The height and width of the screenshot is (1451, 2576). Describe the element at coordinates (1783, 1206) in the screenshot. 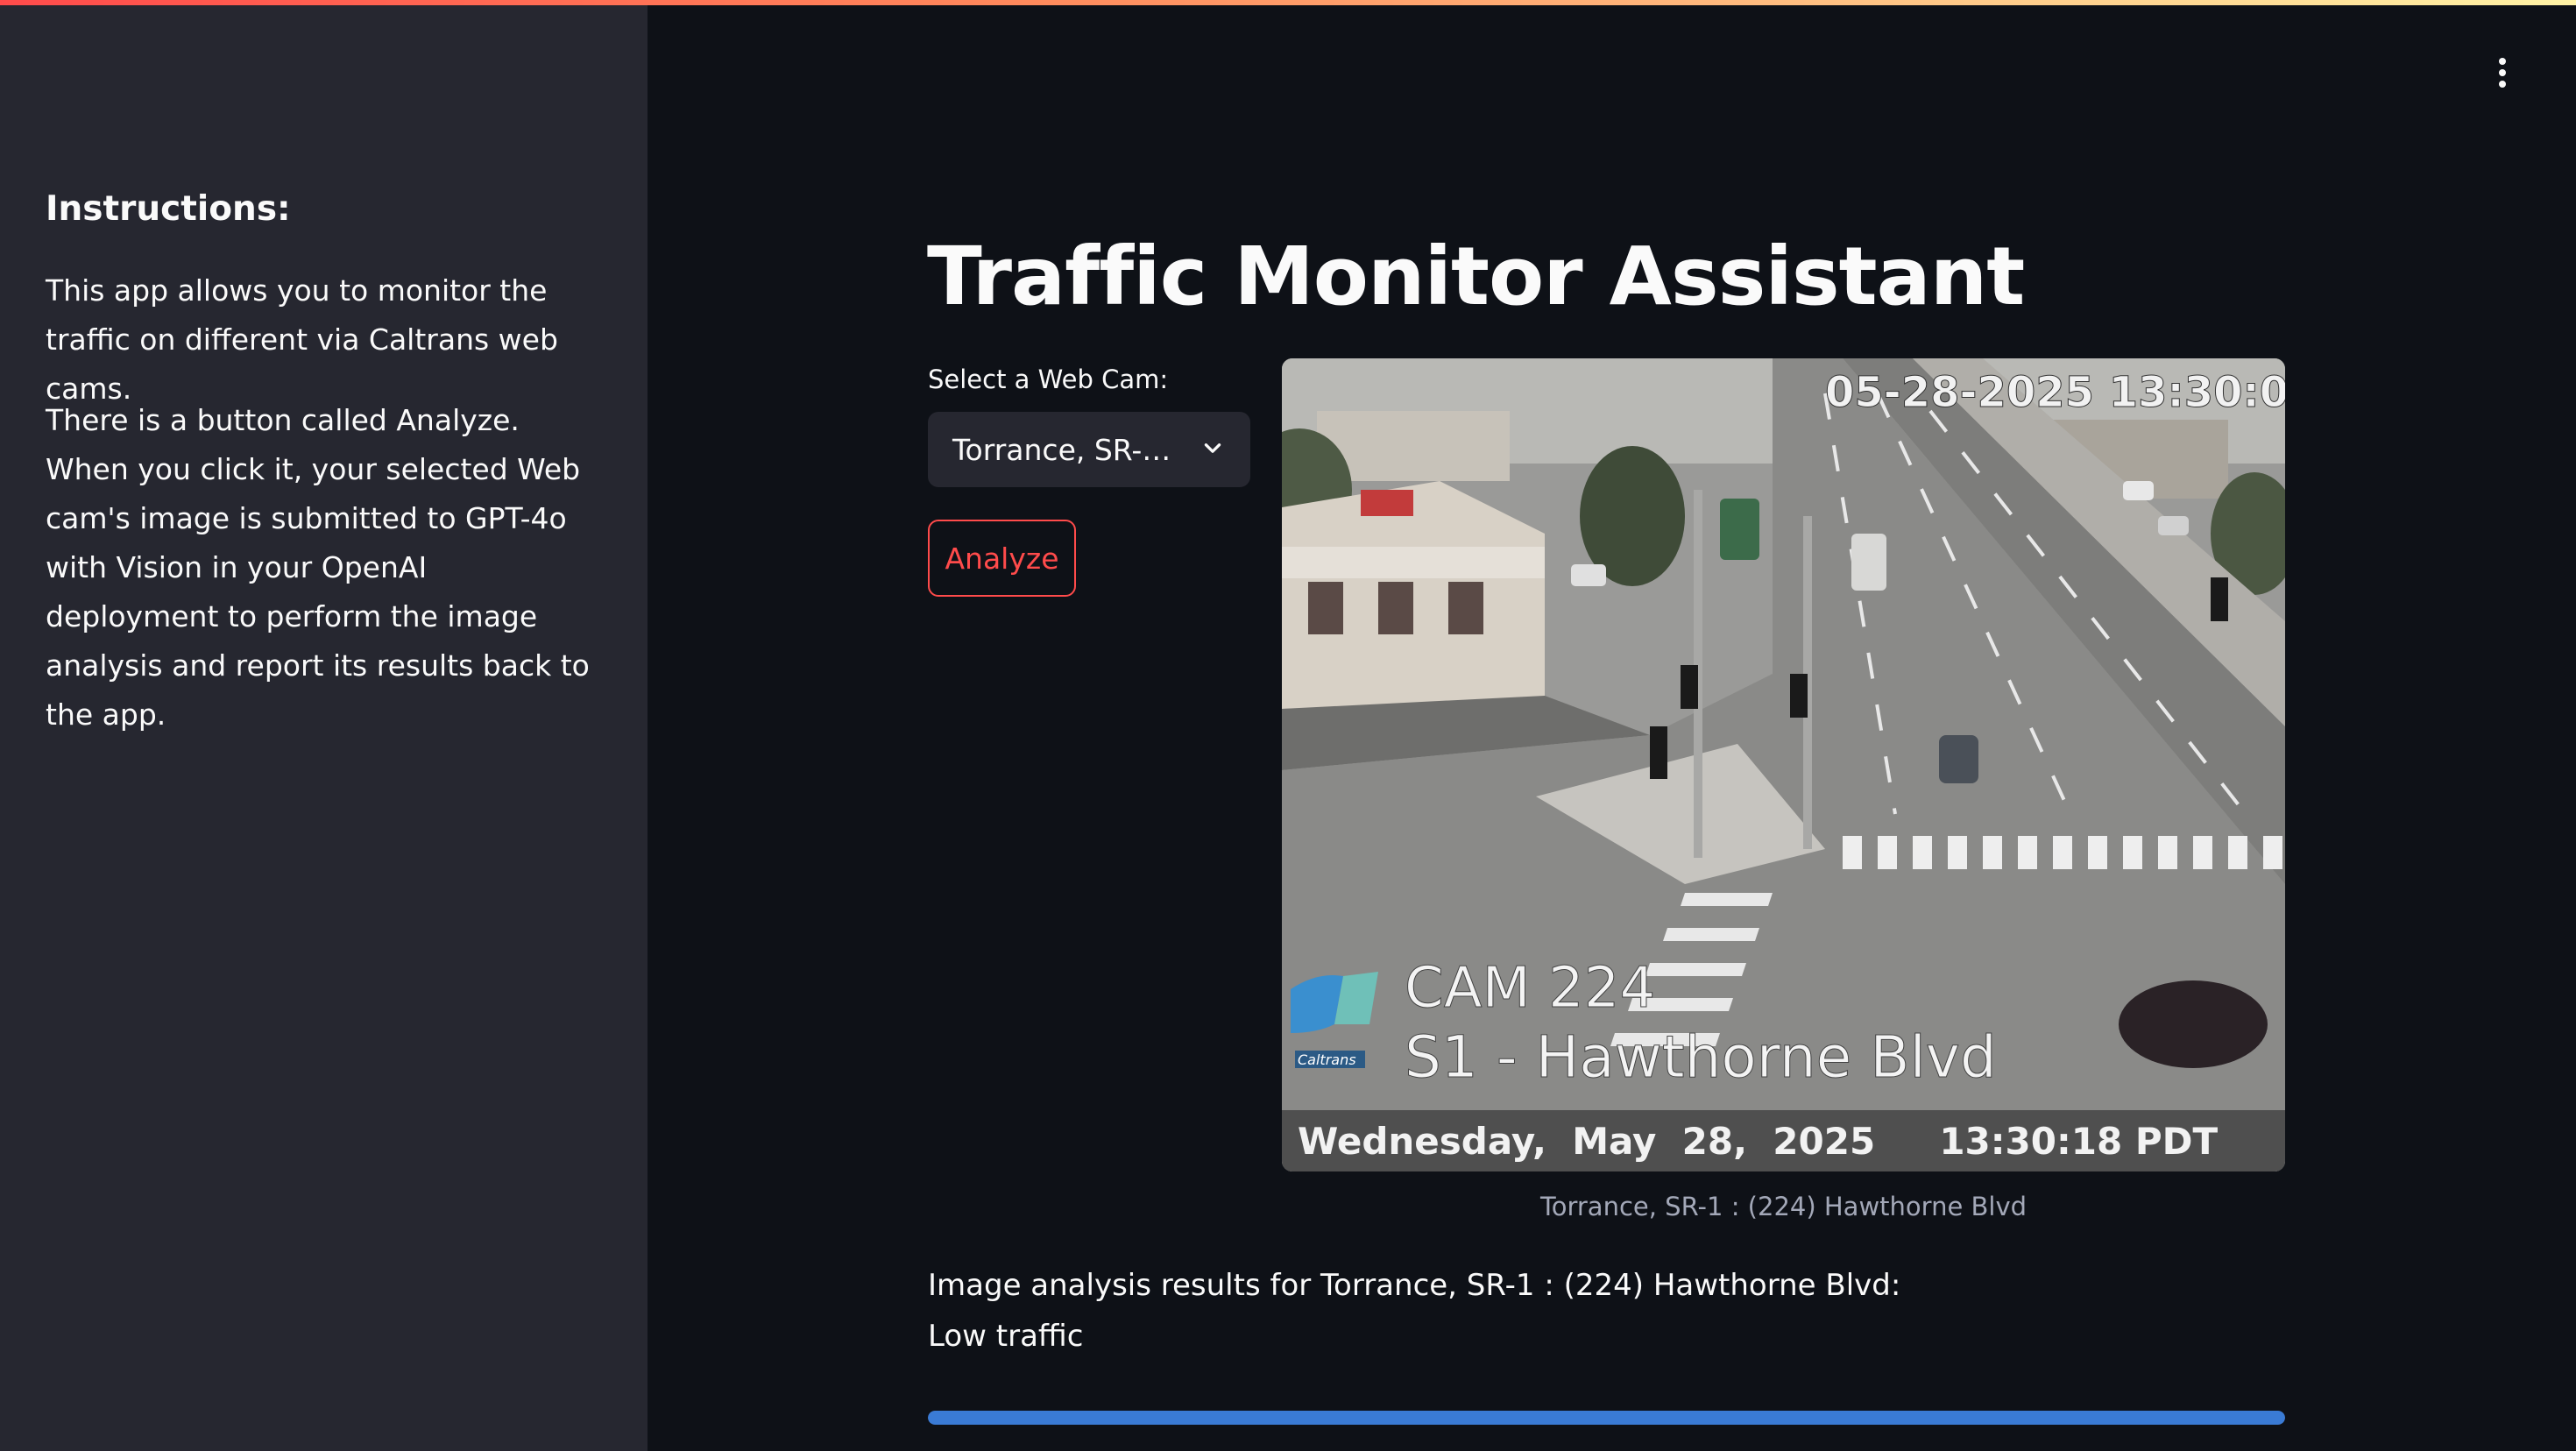

I see `webcam-caption: Torrance, SR-1 : (224) Hawthorne Blvd` at that location.